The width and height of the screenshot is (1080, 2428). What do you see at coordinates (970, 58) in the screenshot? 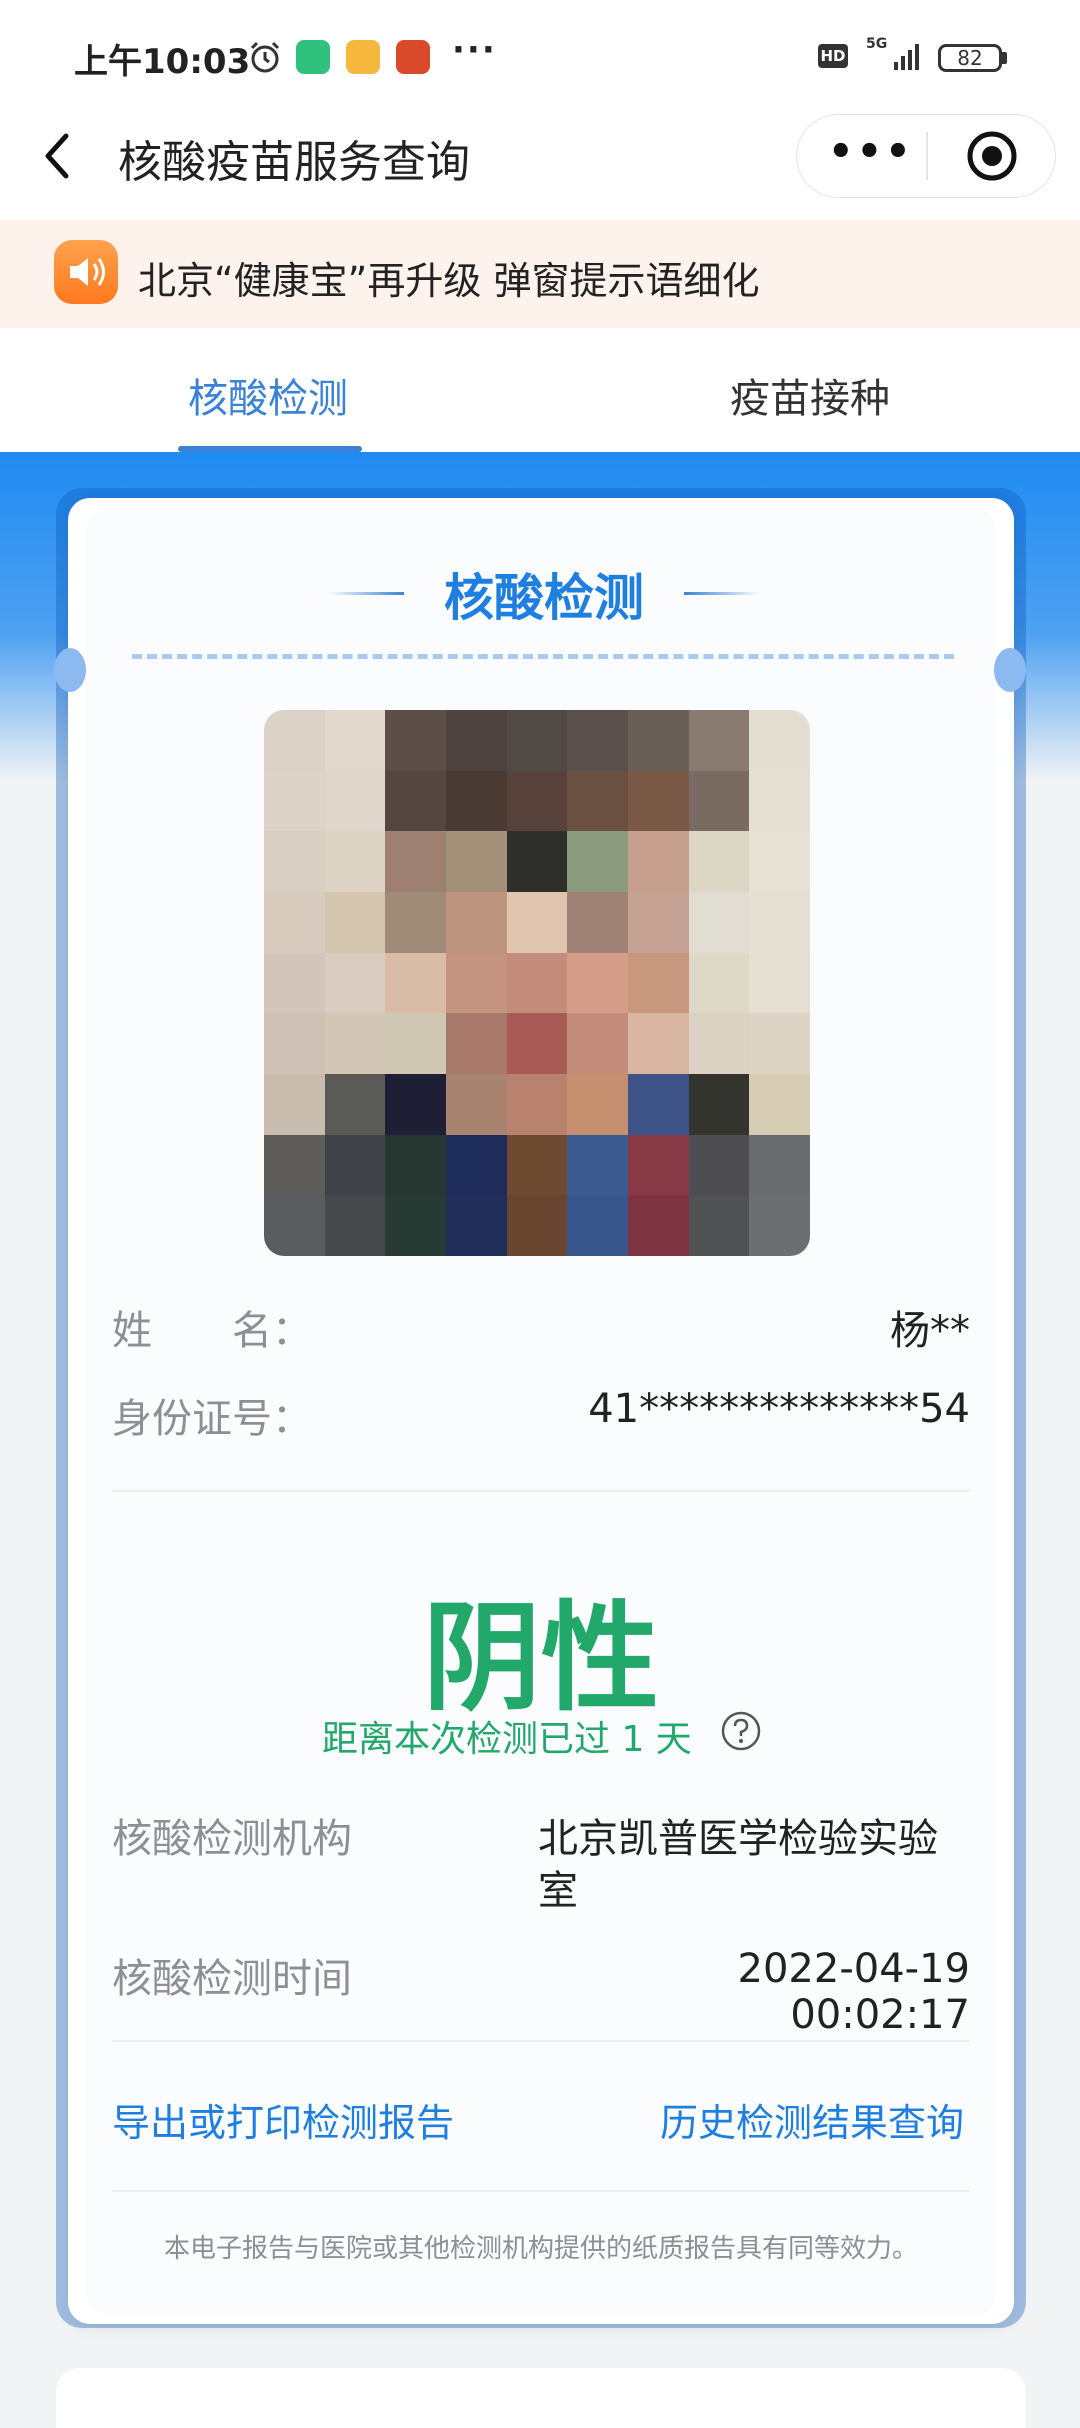
I see `battery-icon: 82` at bounding box center [970, 58].